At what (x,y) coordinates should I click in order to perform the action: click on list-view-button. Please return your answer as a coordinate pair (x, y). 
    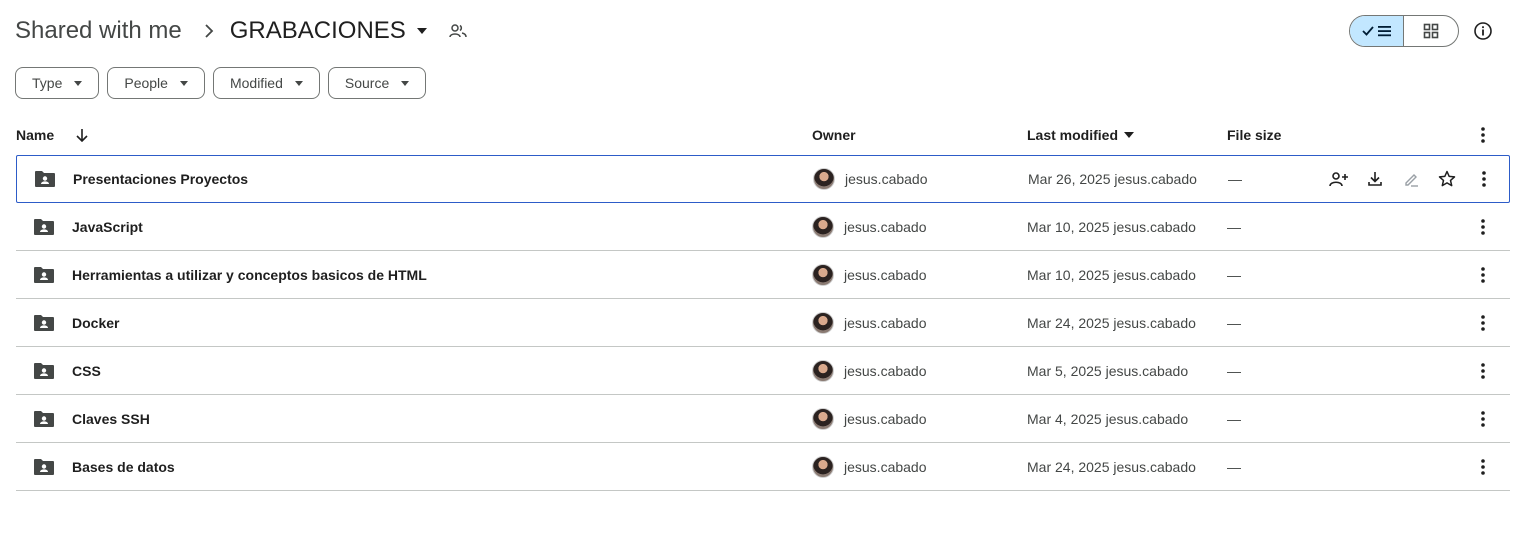
    Looking at the image, I should click on (1377, 31).